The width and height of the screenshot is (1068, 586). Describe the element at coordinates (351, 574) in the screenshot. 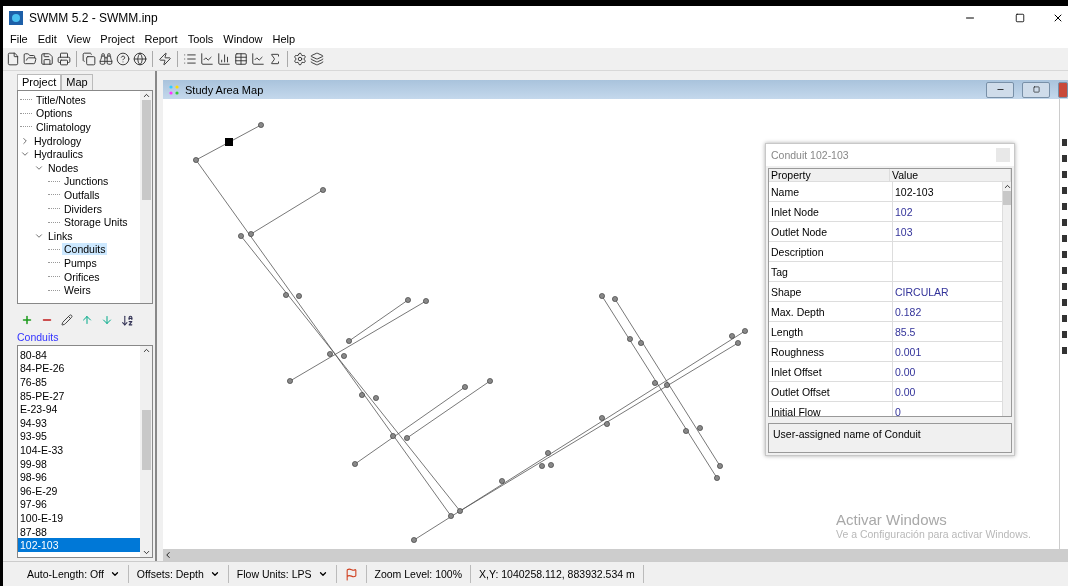

I see `flag-icon` at that location.